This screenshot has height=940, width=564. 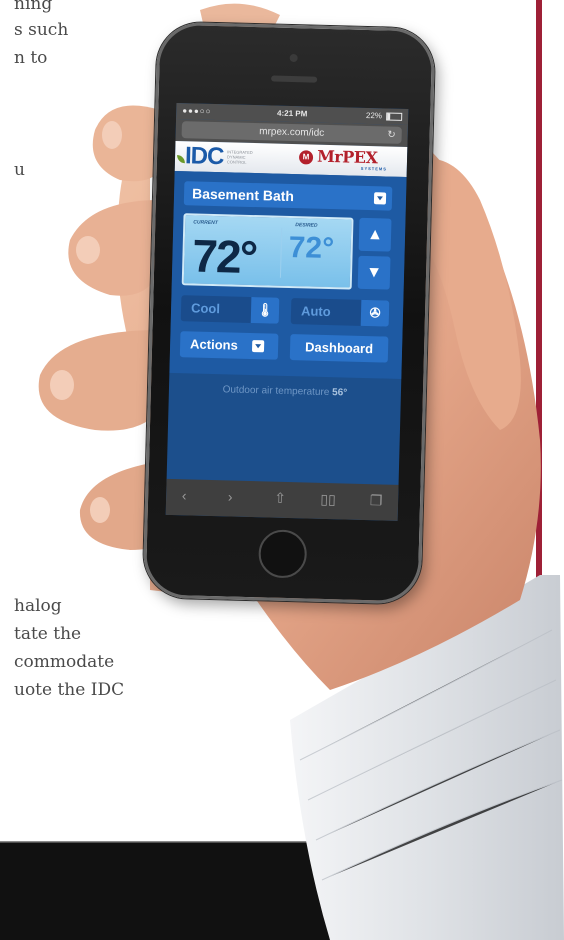 What do you see at coordinates (373, 168) in the screenshot?
I see `mrpex-systems-label: SYSTEMS` at bounding box center [373, 168].